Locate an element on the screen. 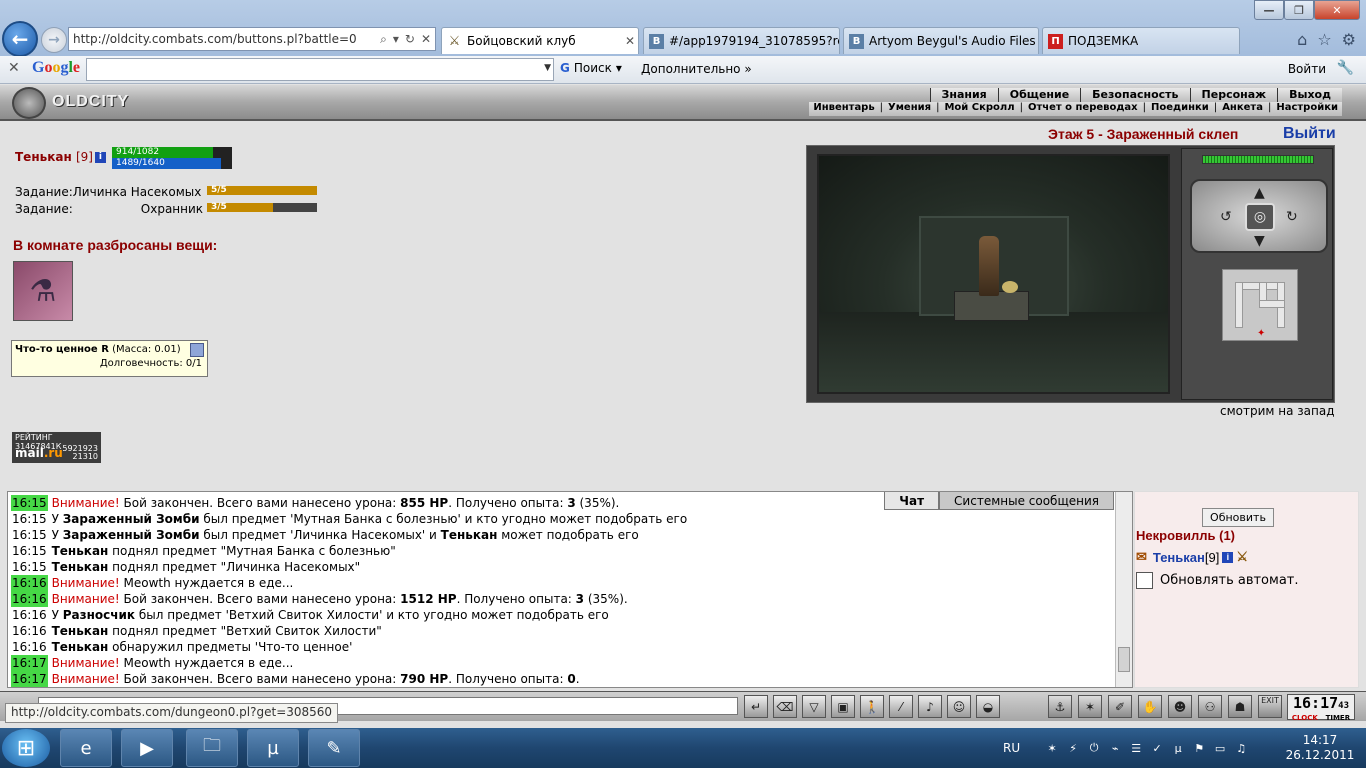 The height and width of the screenshot is (768, 1366). submenu-skills: Умения is located at coordinates (909, 109).